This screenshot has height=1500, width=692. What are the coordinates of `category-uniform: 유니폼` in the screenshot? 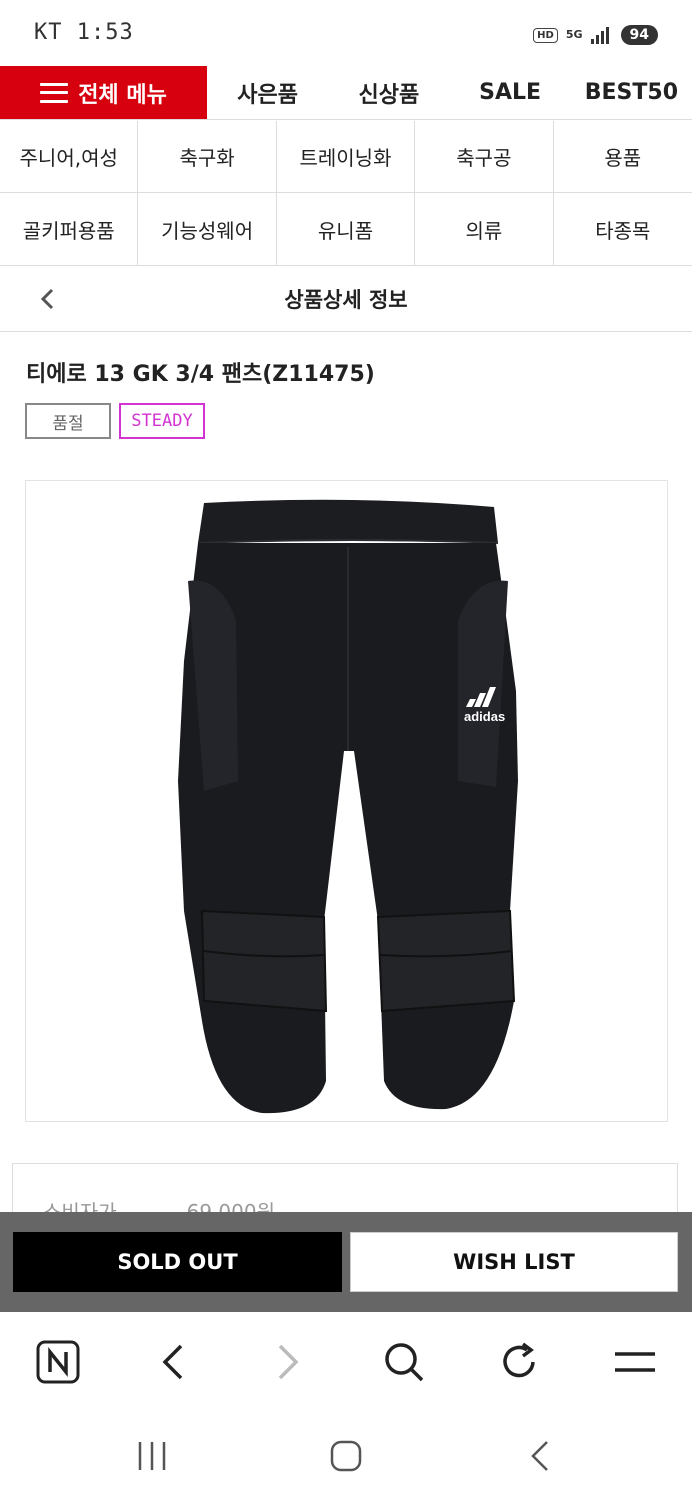 It's located at (346, 229).